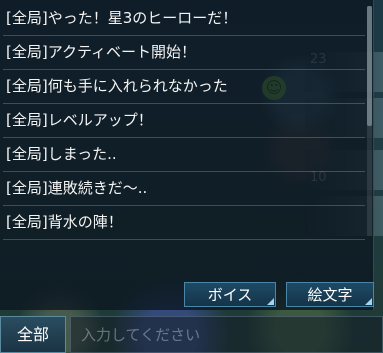  I want to click on chat-message: [全局]連敗続きだ〜.., so click(184, 189).